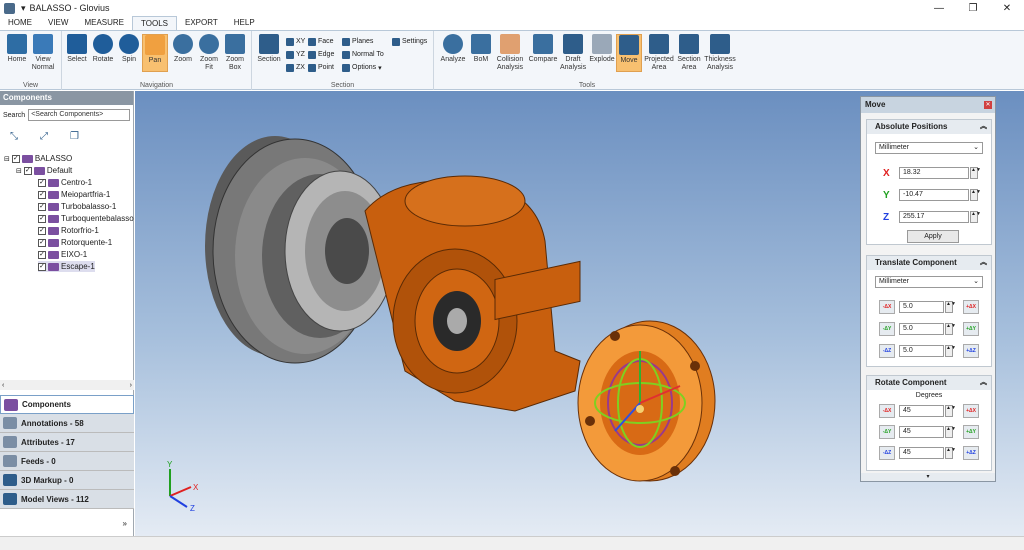  Describe the element at coordinates (887, 411) in the screenshot. I see `rotate-minus-x-button: -ΔX` at that location.